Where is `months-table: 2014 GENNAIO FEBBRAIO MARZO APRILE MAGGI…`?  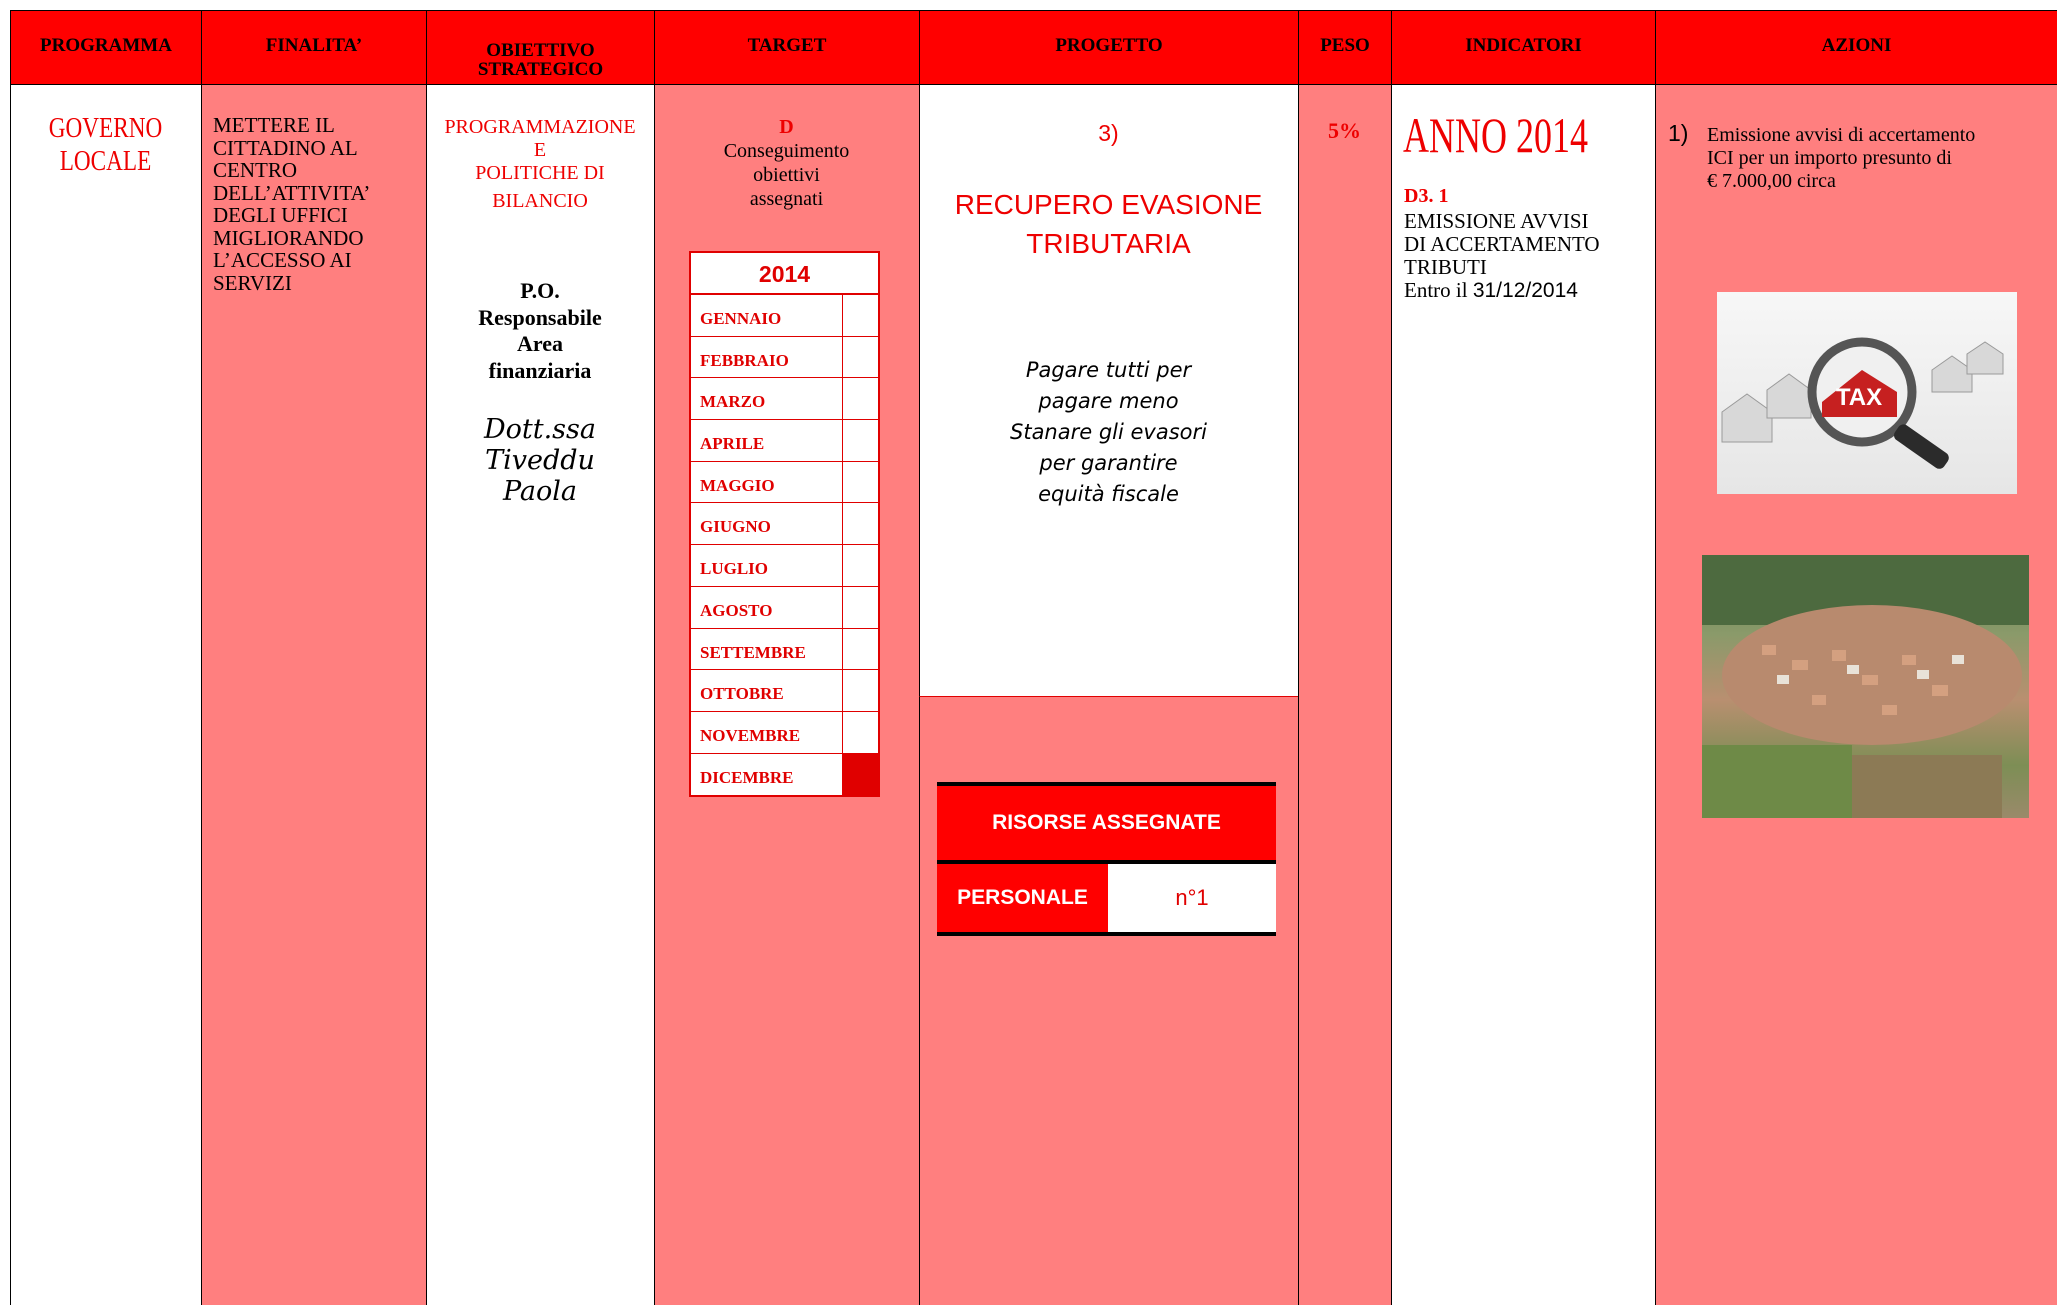 months-table: 2014 GENNAIO FEBBRAIO MARZO APRILE MAGGI… is located at coordinates (784, 524).